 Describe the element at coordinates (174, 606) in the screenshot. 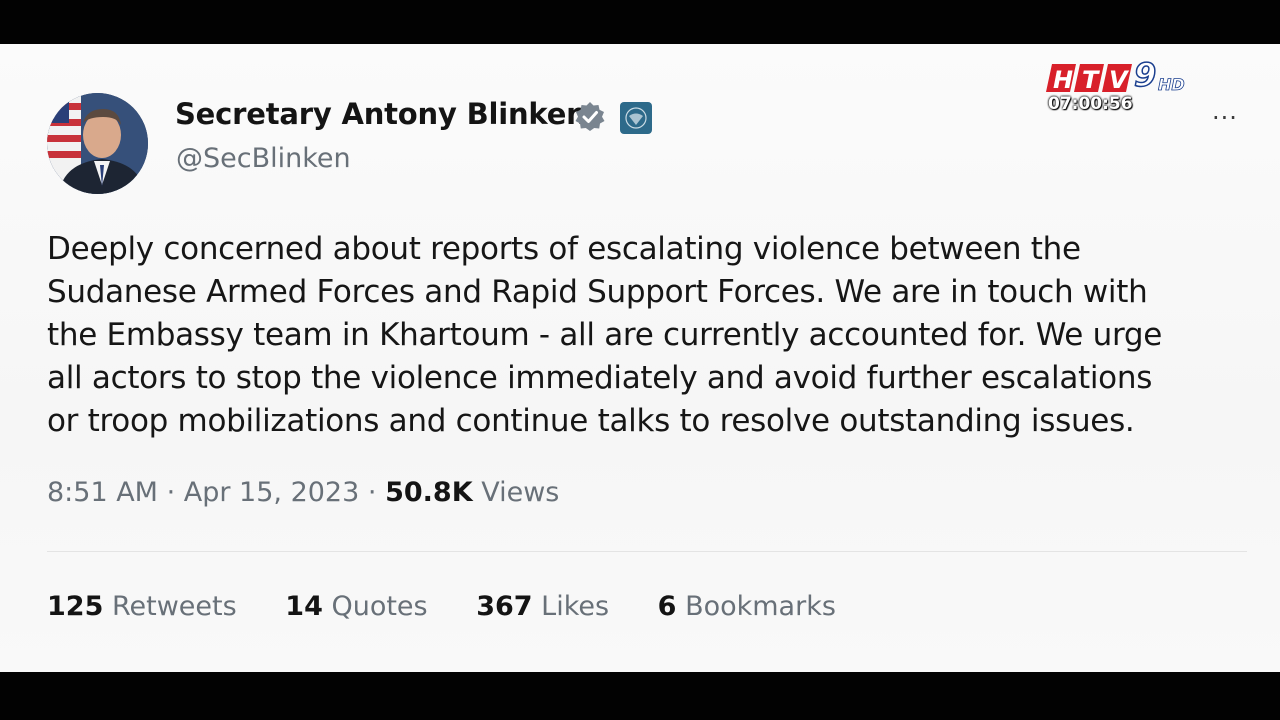

I see `retweets-label: Retweets` at that location.